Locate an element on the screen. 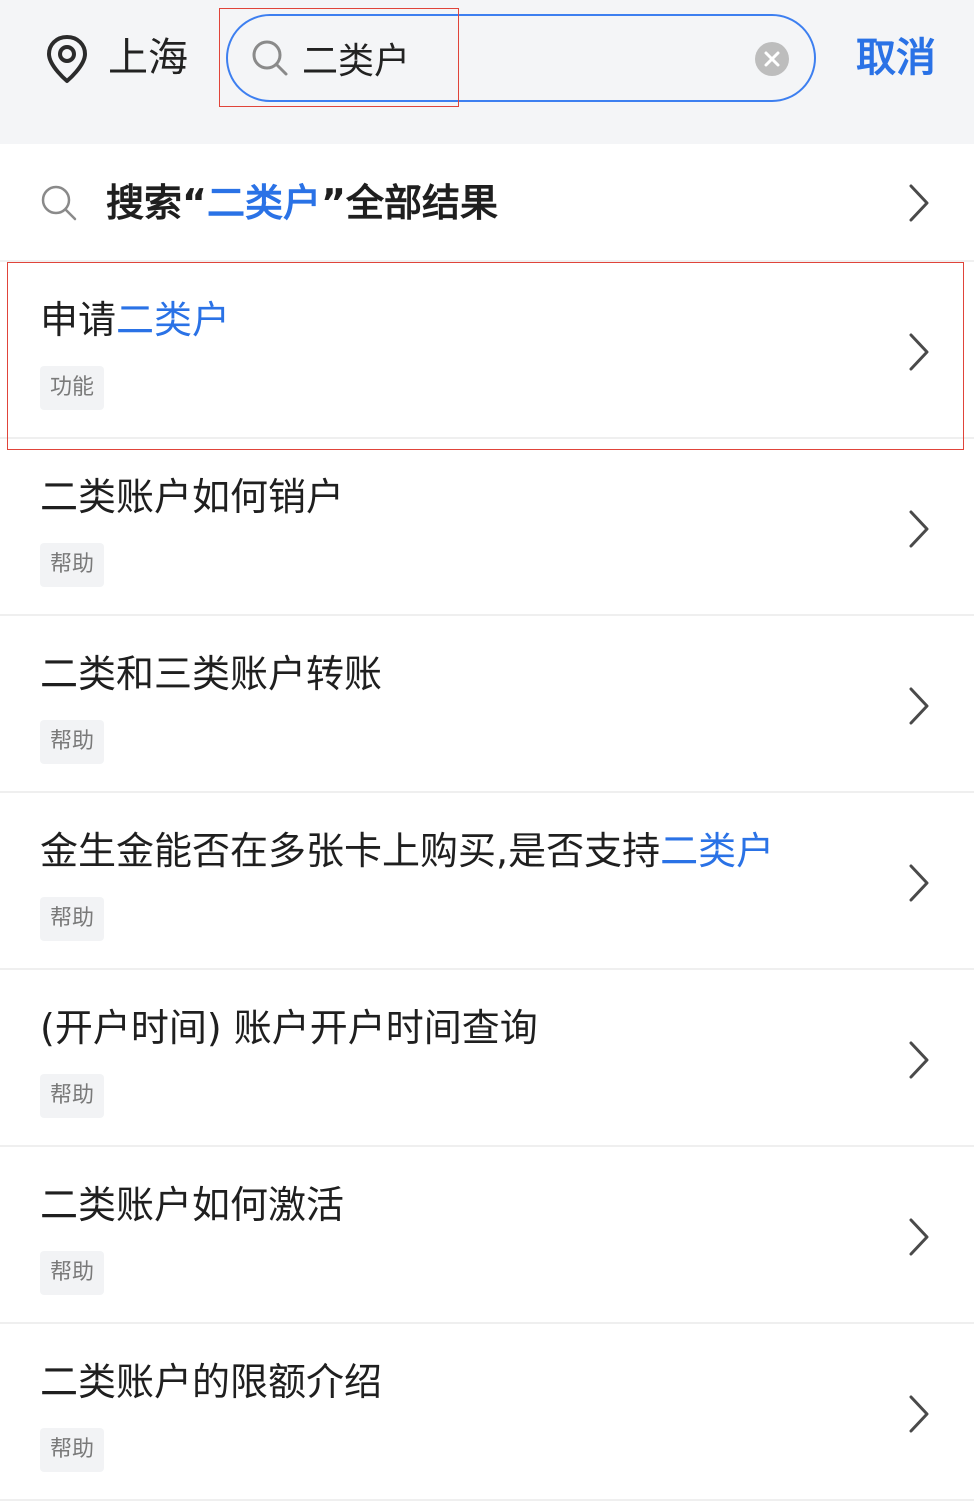 This screenshot has width=974, height=1501. result-title: 二类账户如何销户 is located at coordinates (192, 497).